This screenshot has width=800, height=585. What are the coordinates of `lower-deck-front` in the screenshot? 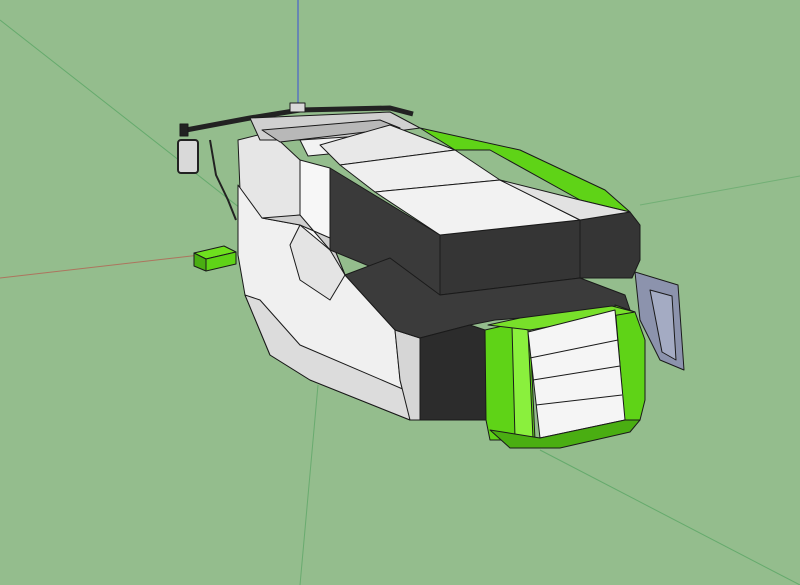 It's located at (454, 372).